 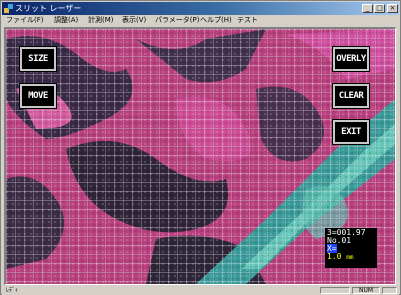 What do you see at coordinates (8, 8) in the screenshot?
I see `app-icon` at bounding box center [8, 8].